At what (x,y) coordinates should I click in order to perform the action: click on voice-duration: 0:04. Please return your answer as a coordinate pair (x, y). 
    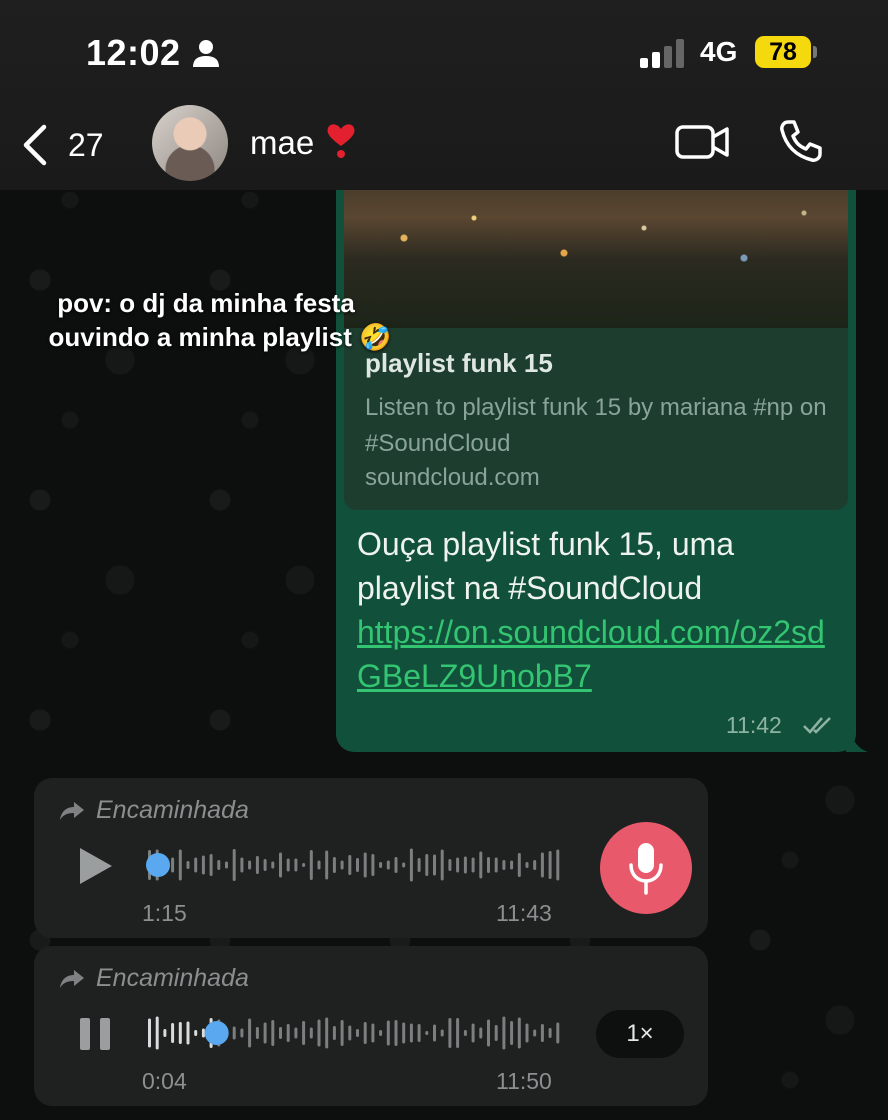
    Looking at the image, I should click on (164, 1081).